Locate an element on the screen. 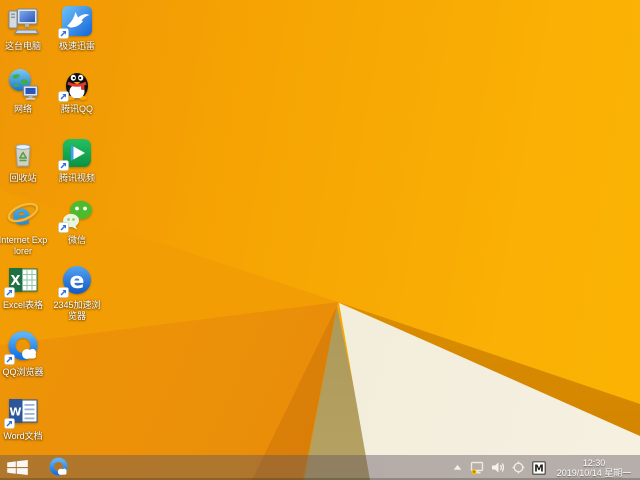 The width and height of the screenshot is (640, 480). desktop-icon-tencent-qq: 腾讯QQ is located at coordinates (77, 91).